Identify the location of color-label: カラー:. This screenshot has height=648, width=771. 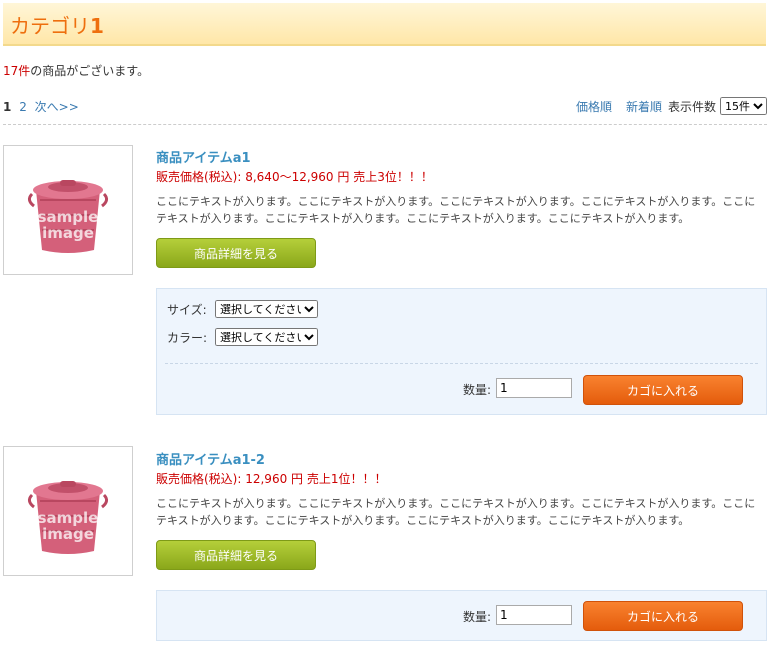
(187, 338).